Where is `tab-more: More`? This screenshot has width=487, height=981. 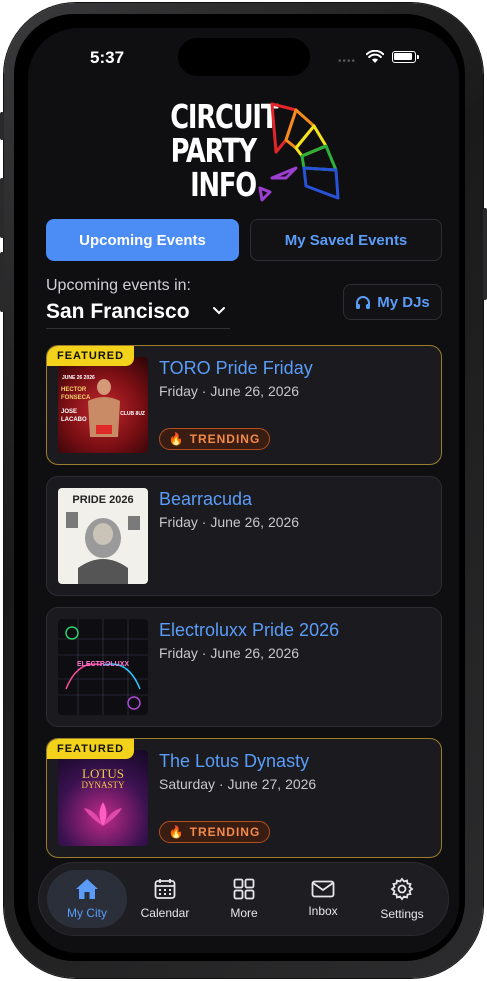 tab-more: More is located at coordinates (244, 899).